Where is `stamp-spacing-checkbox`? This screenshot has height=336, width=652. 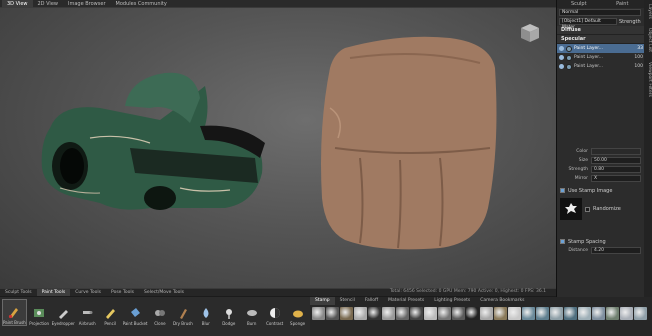
stamp-spacing-checkbox is located at coordinates (562, 241).